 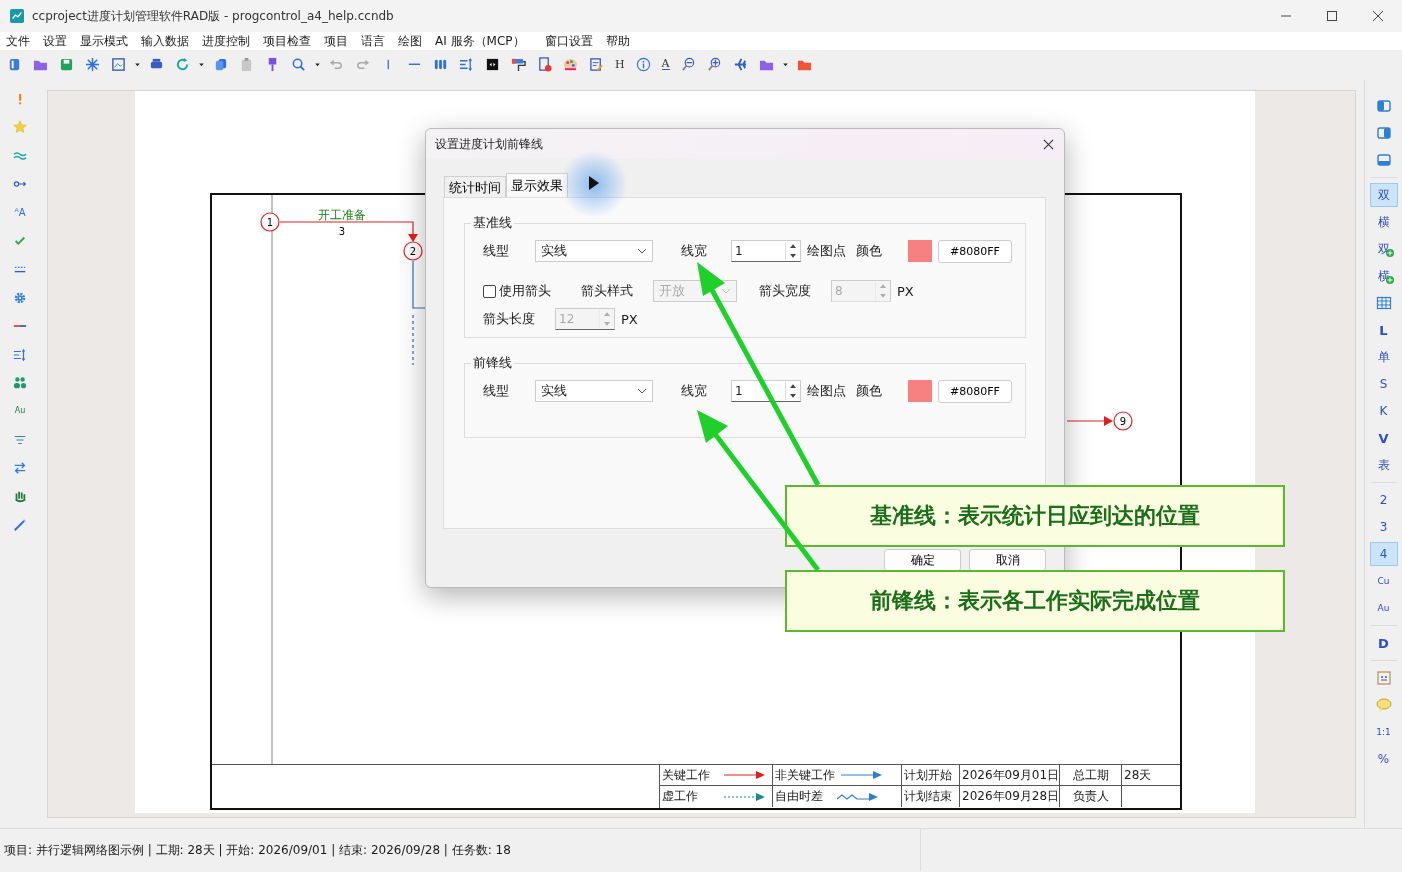 What do you see at coordinates (270, 222) in the screenshot?
I see `network-node: 1` at bounding box center [270, 222].